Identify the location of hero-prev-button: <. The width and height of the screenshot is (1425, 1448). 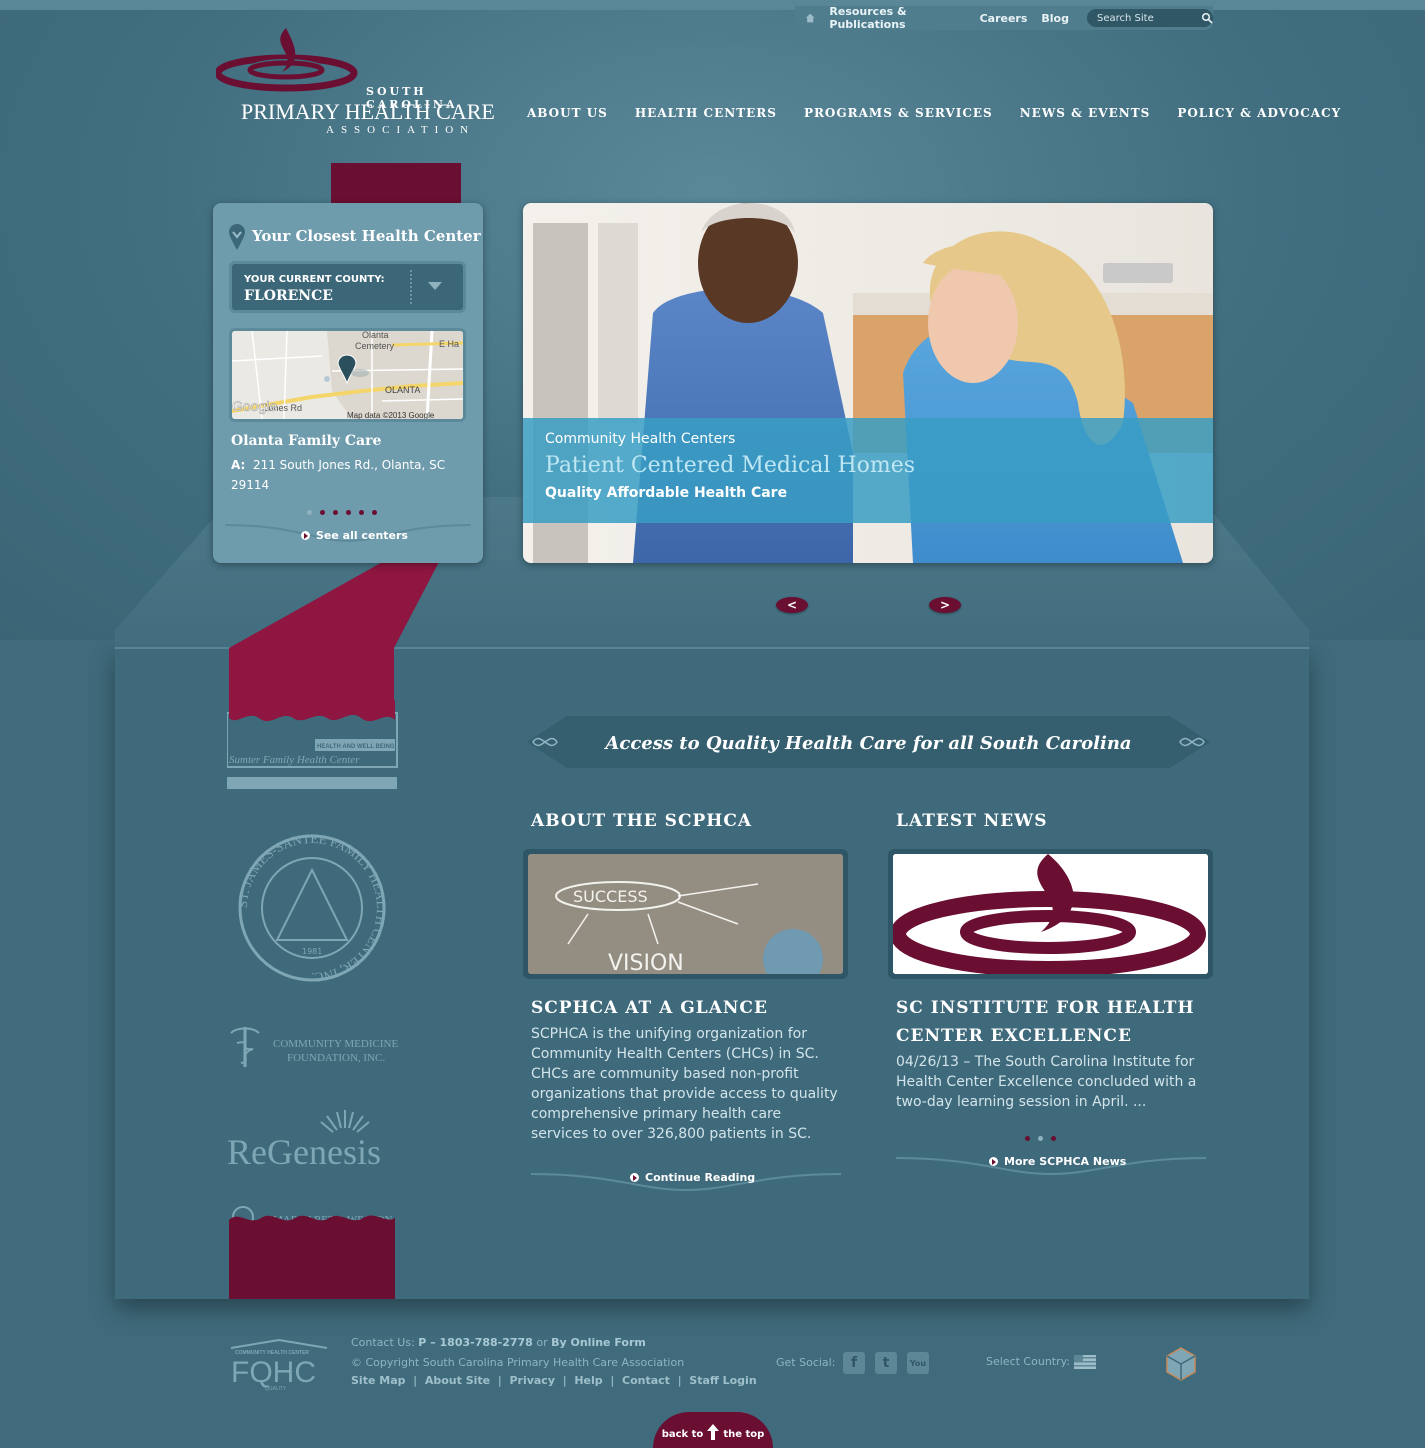
(792, 605).